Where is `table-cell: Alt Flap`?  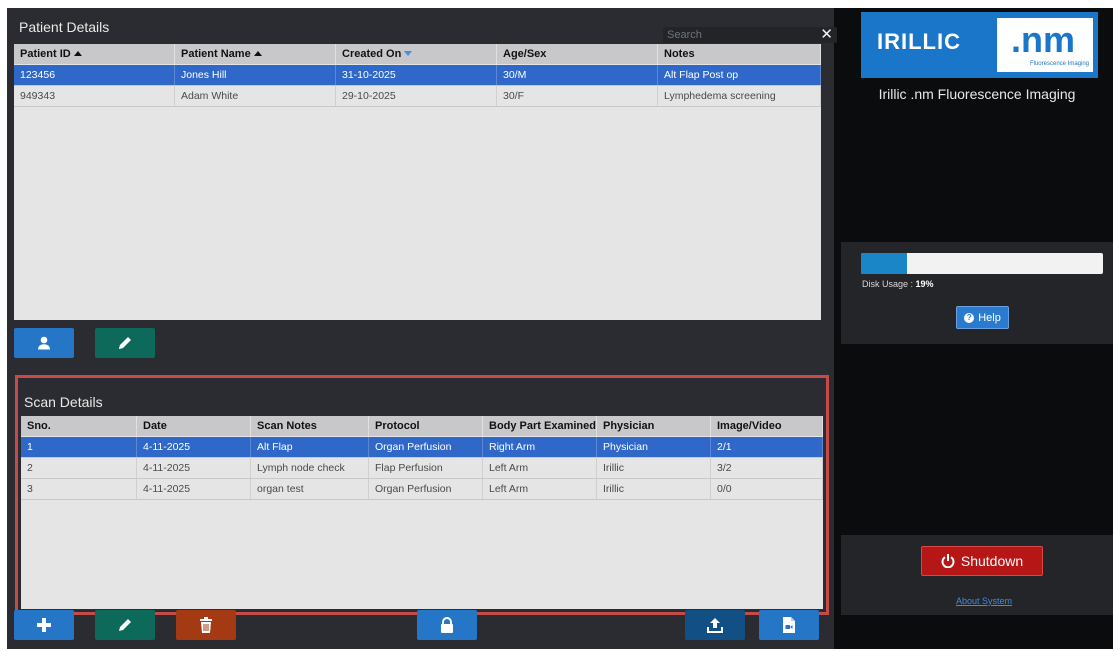 table-cell: Alt Flap is located at coordinates (310, 447).